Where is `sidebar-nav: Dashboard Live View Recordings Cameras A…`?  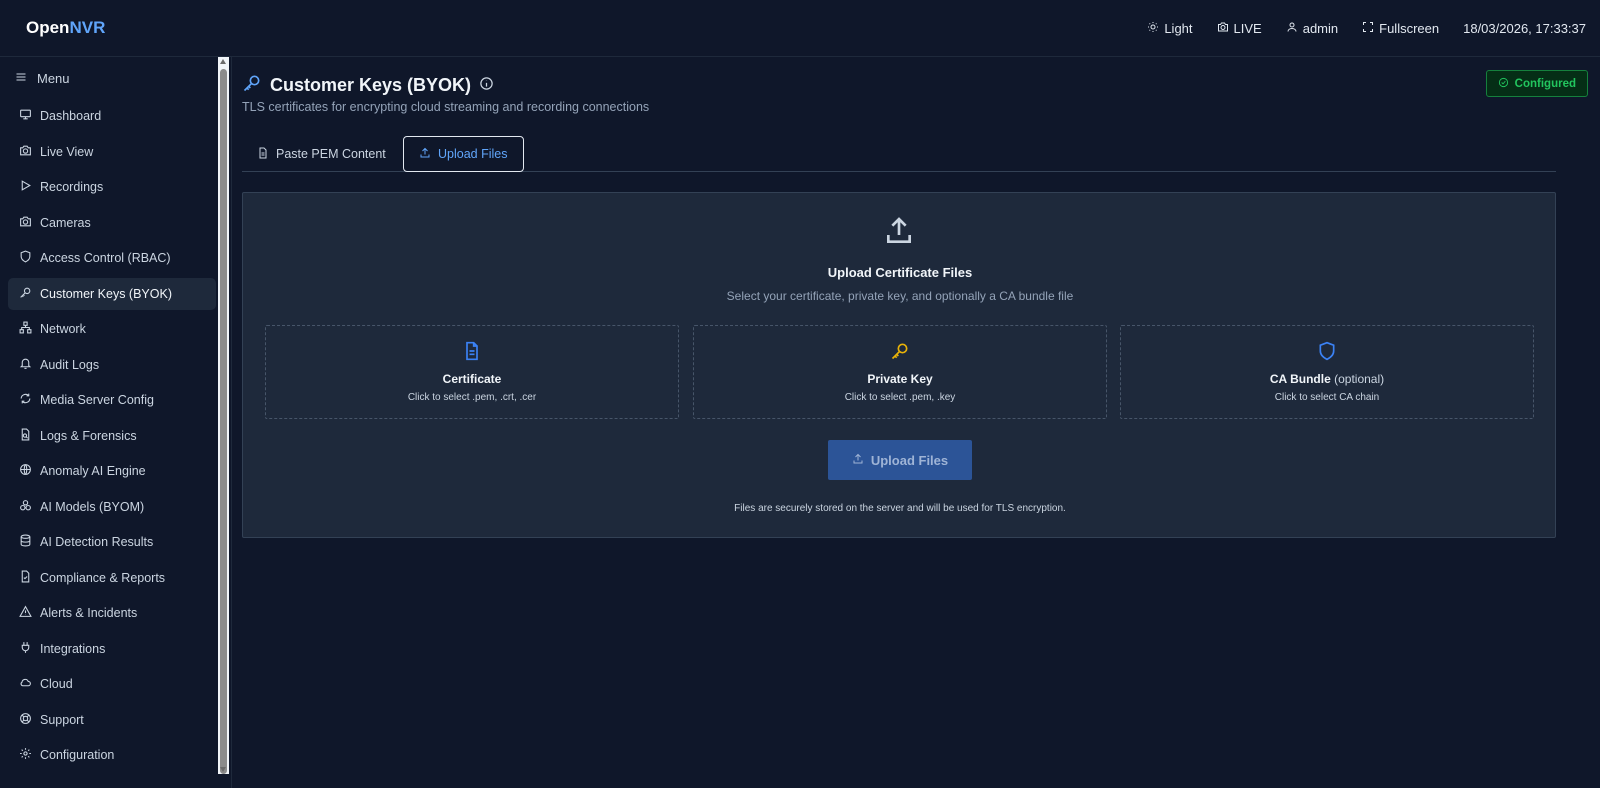
sidebar-nav: Dashboard Live View Recordings Cameras A… is located at coordinates (112, 437).